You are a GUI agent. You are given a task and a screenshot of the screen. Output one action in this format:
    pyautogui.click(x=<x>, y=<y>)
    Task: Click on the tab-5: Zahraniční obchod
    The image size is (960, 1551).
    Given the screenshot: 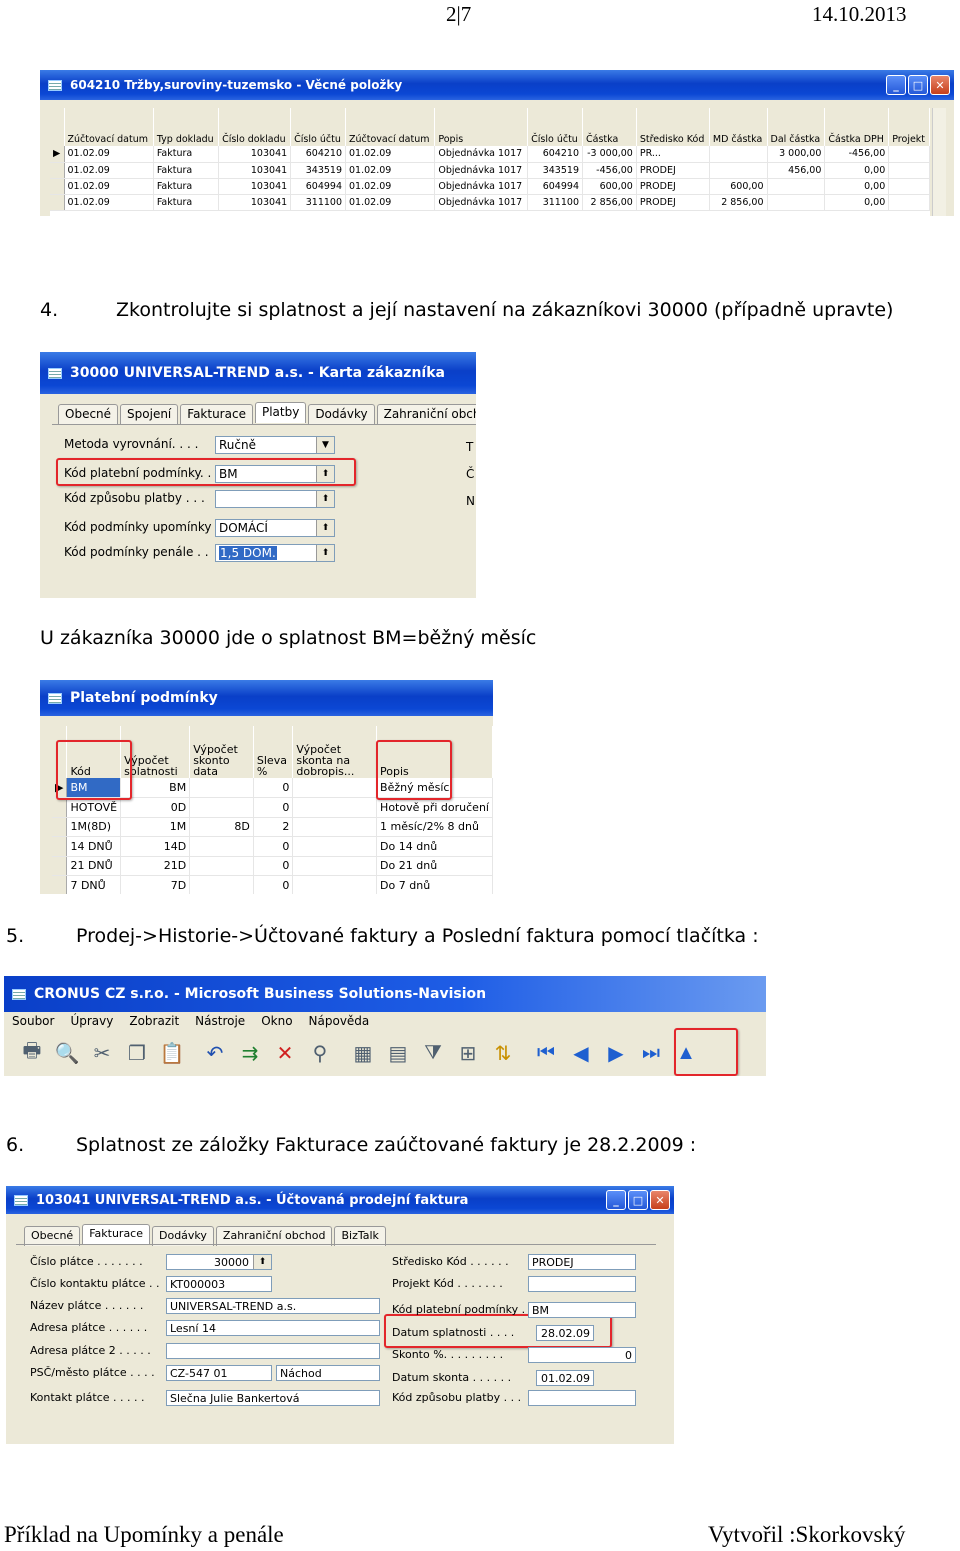 What is the action you would take?
    pyautogui.click(x=426, y=414)
    